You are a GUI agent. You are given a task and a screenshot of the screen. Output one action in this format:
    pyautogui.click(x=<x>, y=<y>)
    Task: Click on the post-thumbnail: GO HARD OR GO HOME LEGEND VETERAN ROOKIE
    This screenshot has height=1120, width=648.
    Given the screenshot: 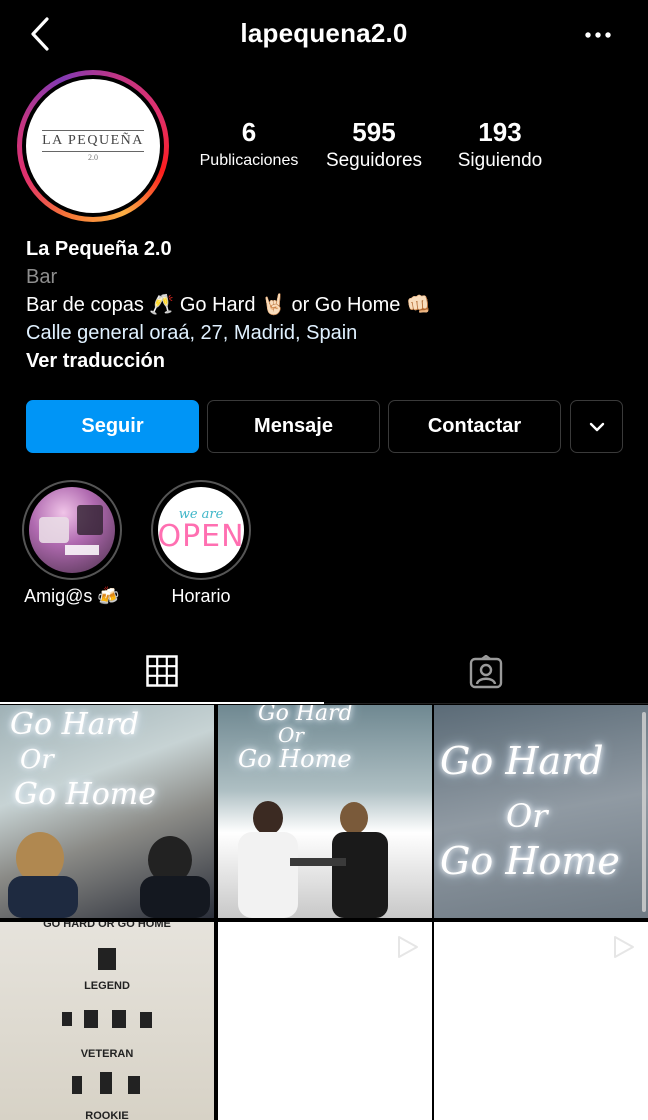 What is the action you would take?
    pyautogui.click(x=107, y=1021)
    